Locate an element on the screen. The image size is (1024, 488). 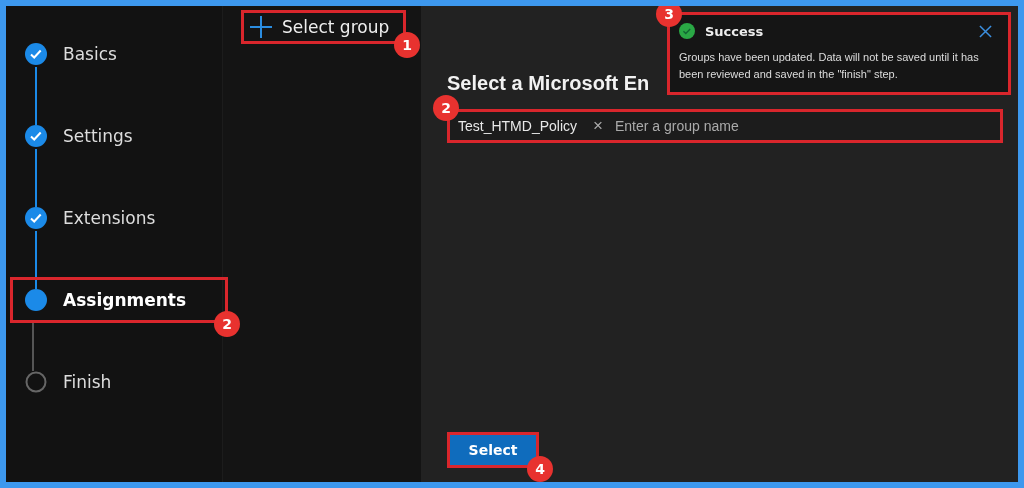
toast-title: Success is located at coordinates (735, 31).